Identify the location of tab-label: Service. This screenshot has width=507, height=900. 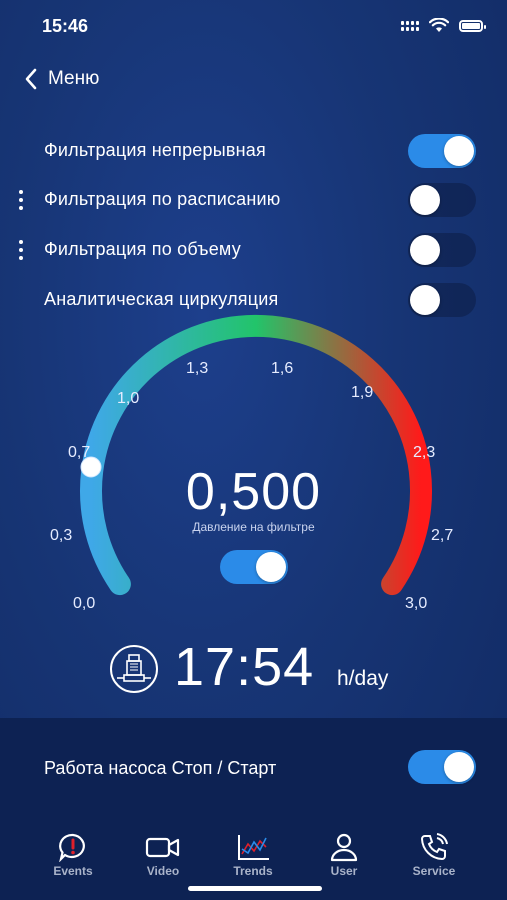
(434, 871).